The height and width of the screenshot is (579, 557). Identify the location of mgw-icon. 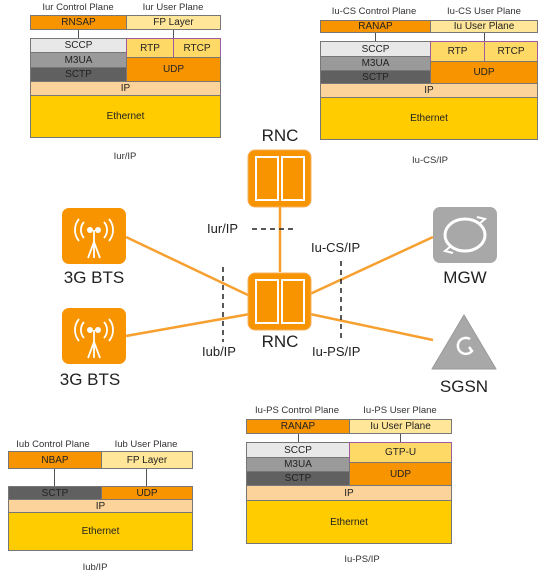
(465, 235).